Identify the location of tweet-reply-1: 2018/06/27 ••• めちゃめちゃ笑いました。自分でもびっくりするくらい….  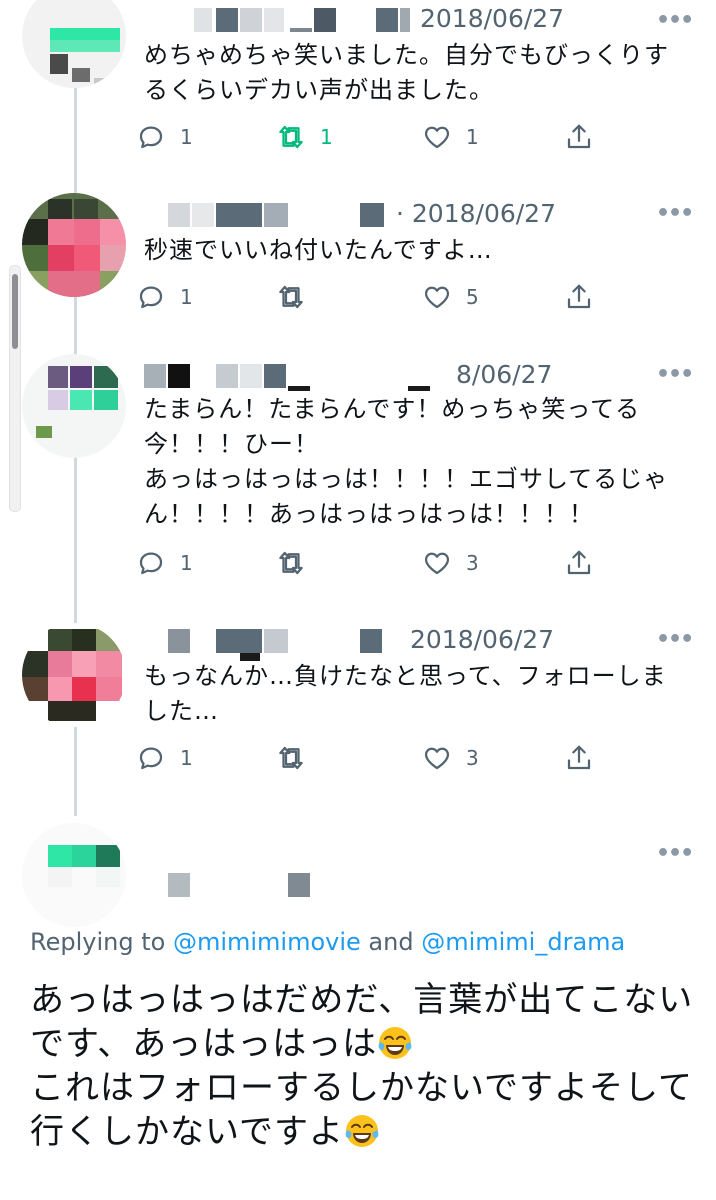
(358, 87).